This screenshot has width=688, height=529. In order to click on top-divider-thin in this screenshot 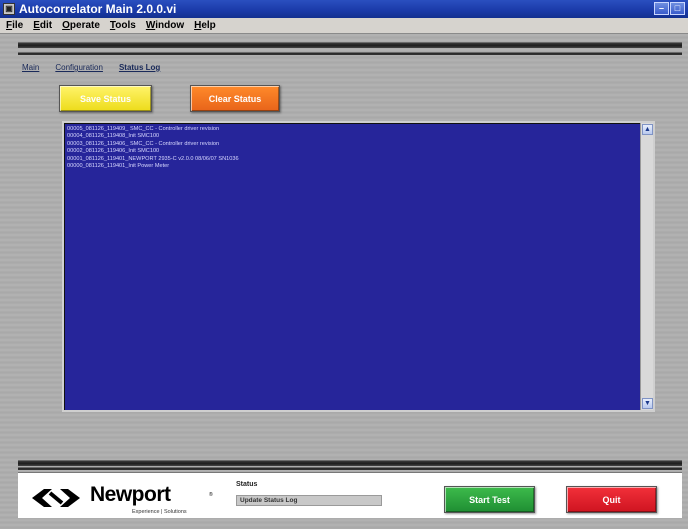, I will do `click(350, 53)`.